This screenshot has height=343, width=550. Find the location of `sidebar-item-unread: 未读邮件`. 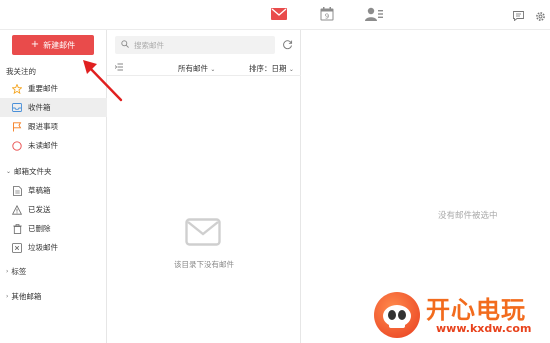

sidebar-item-unread: 未读邮件 is located at coordinates (53, 145).